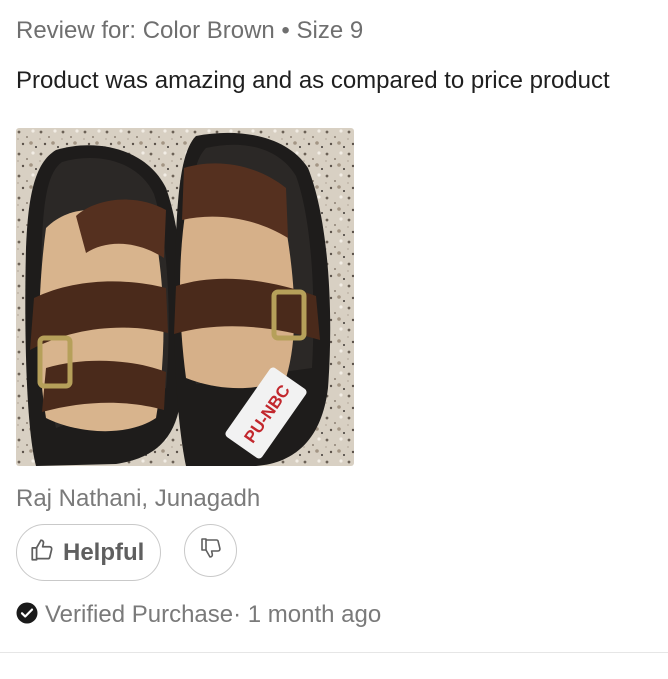 Image resolution: width=668 pixels, height=679 pixels. Describe the element at coordinates (104, 552) in the screenshot. I see `helpful-label: Helpful` at that location.